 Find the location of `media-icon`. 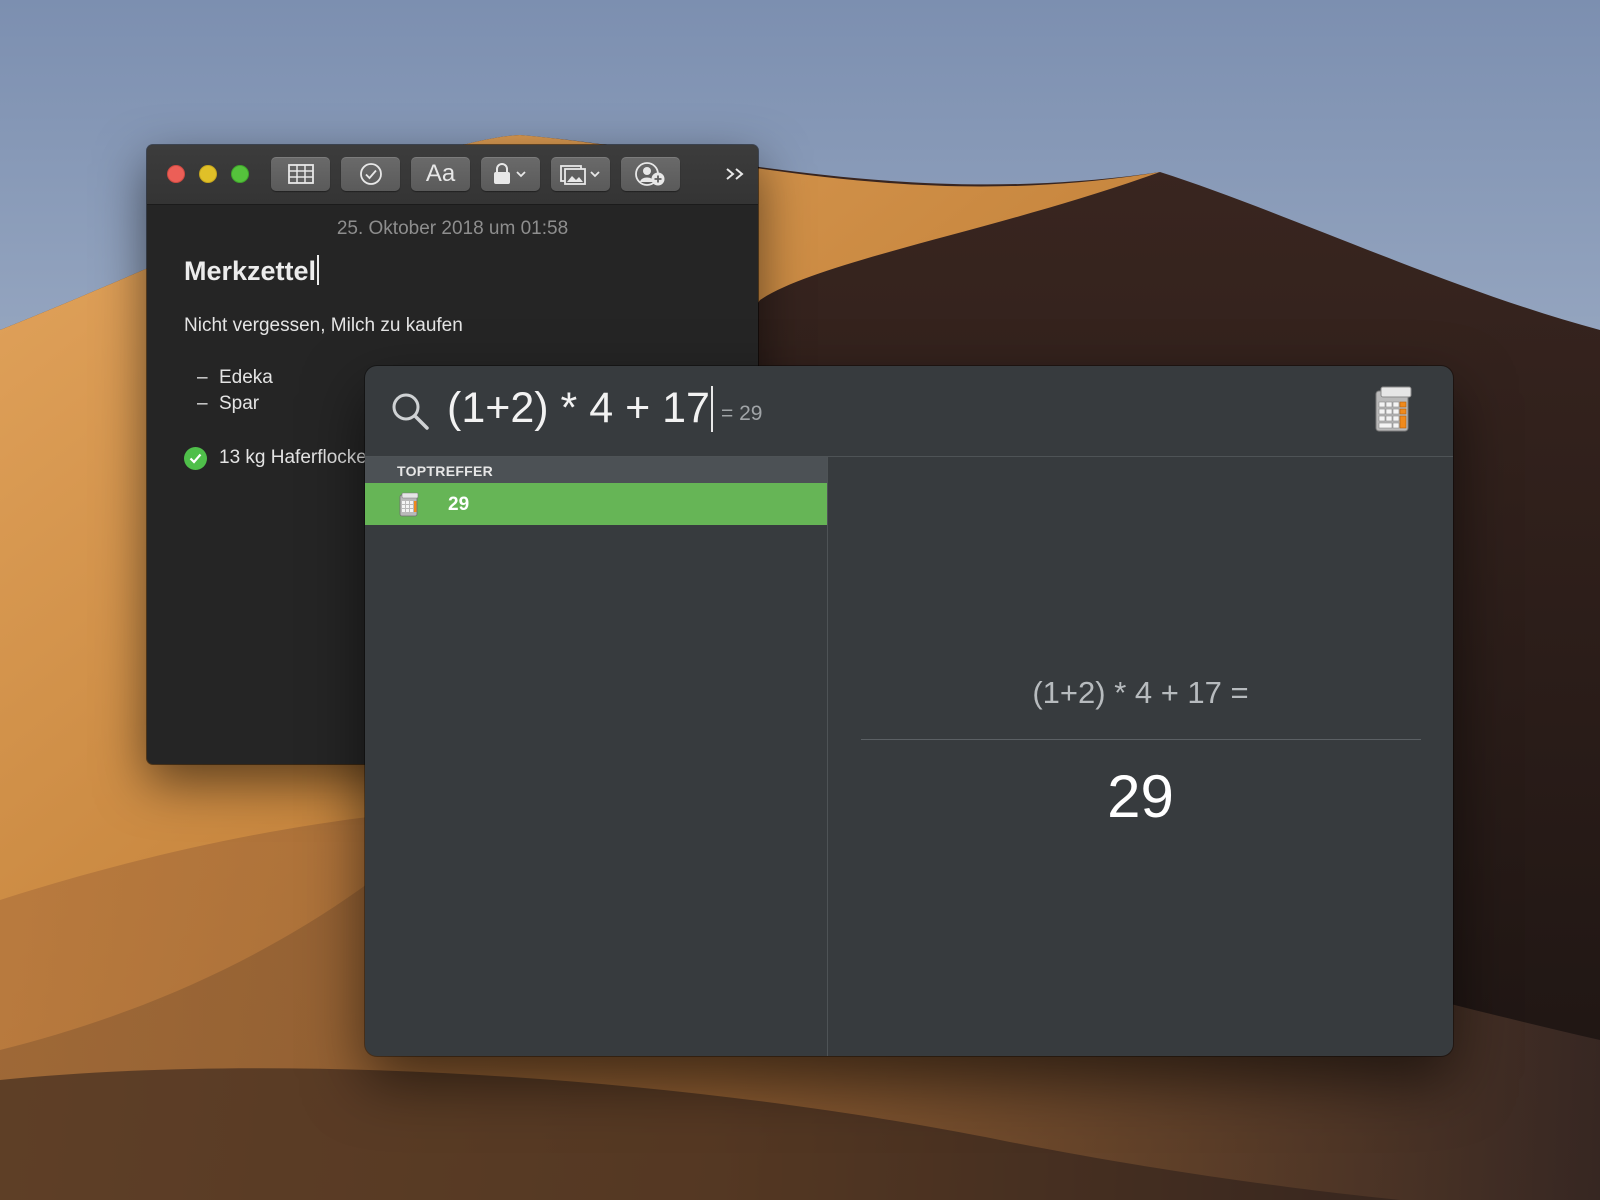

media-icon is located at coordinates (579, 175).